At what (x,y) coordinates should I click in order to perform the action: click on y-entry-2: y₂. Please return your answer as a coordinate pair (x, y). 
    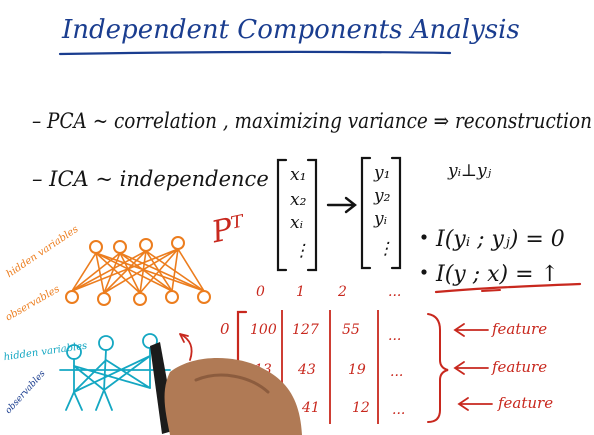
    Looking at the image, I should click on (382, 196).